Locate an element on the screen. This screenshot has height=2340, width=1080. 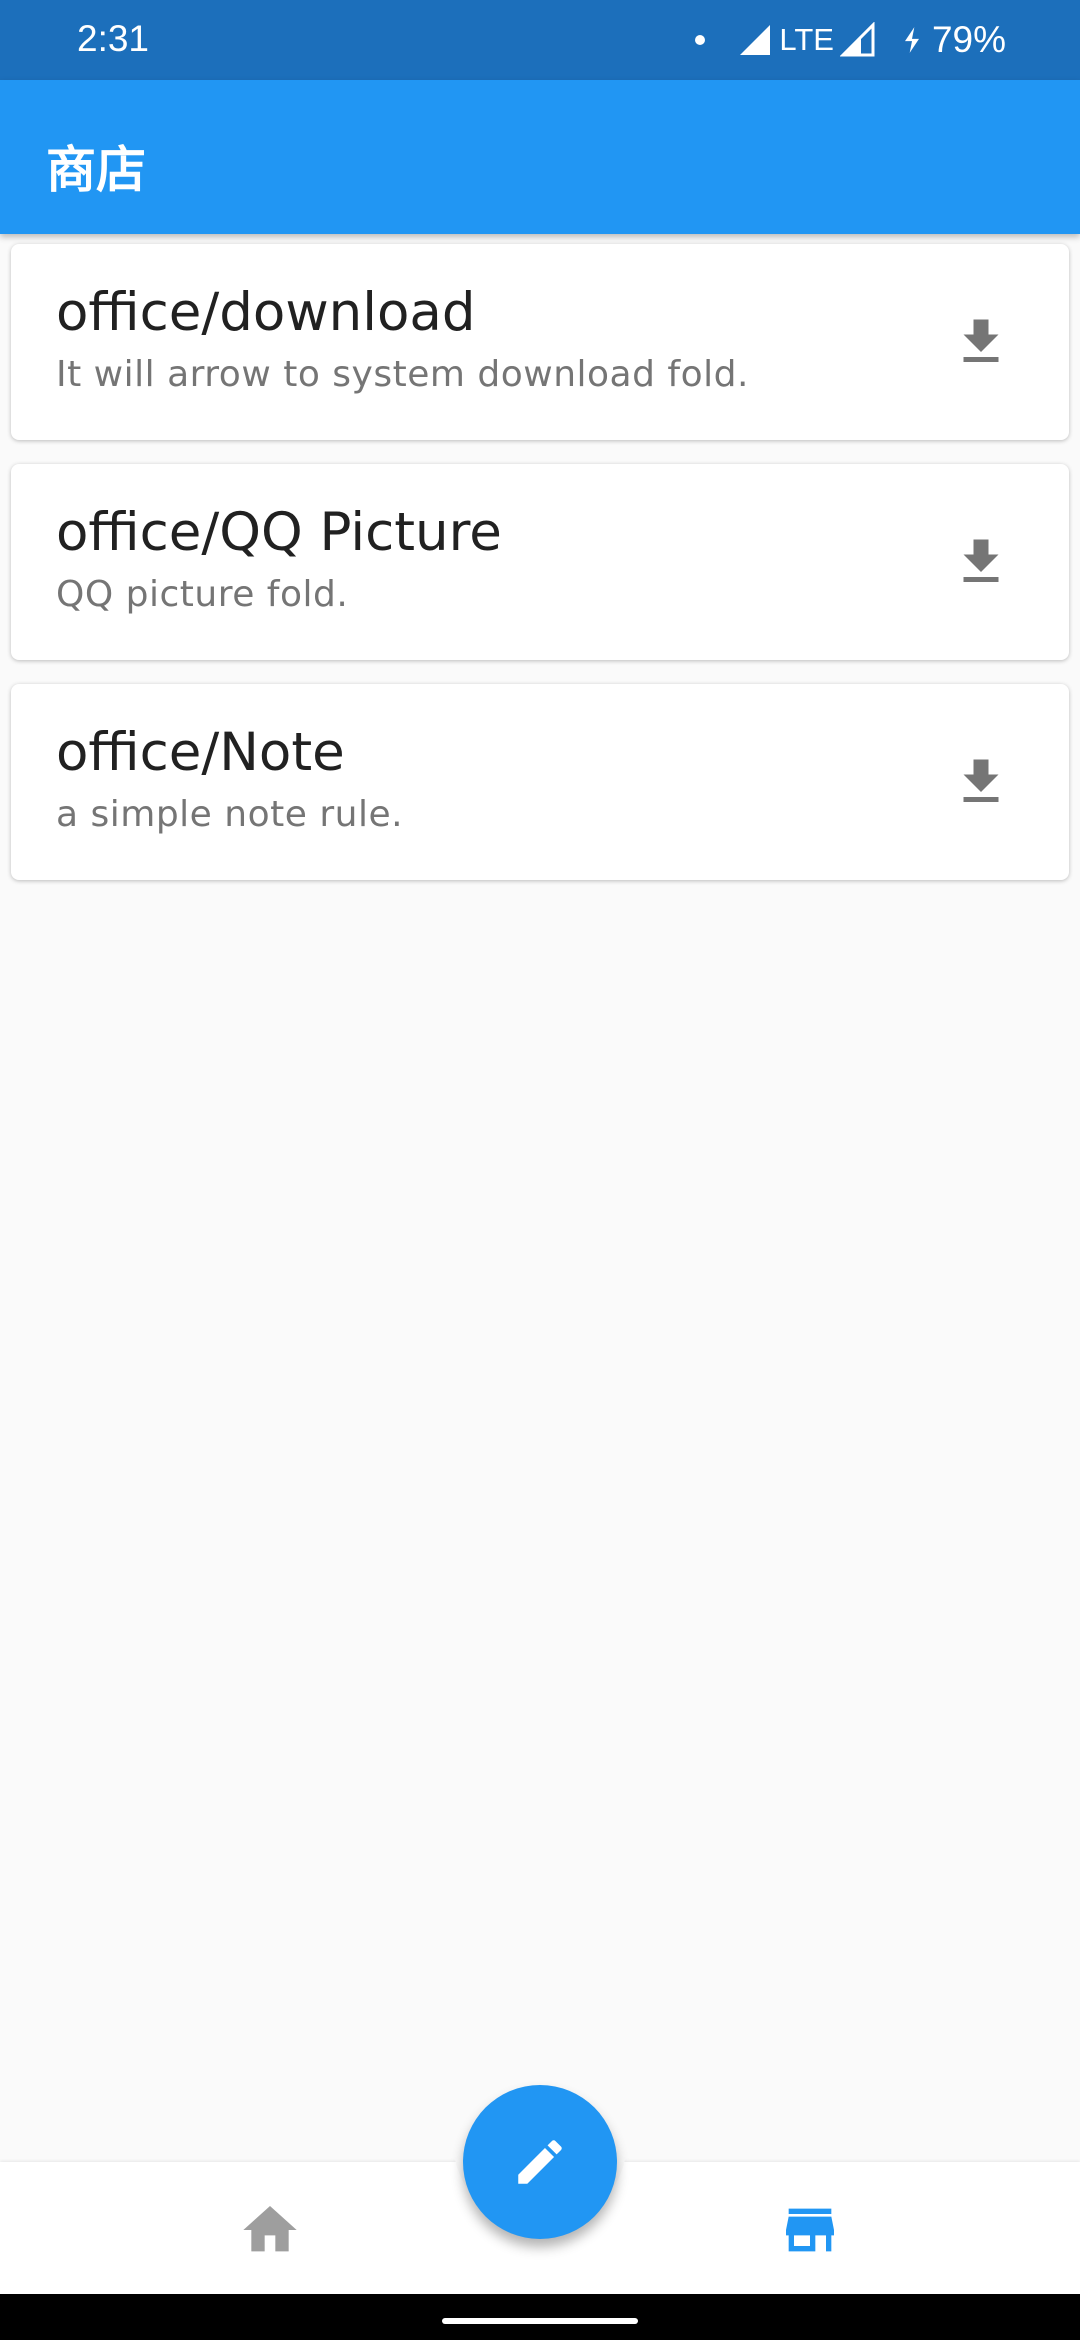
store-icon is located at coordinates (810, 2230).